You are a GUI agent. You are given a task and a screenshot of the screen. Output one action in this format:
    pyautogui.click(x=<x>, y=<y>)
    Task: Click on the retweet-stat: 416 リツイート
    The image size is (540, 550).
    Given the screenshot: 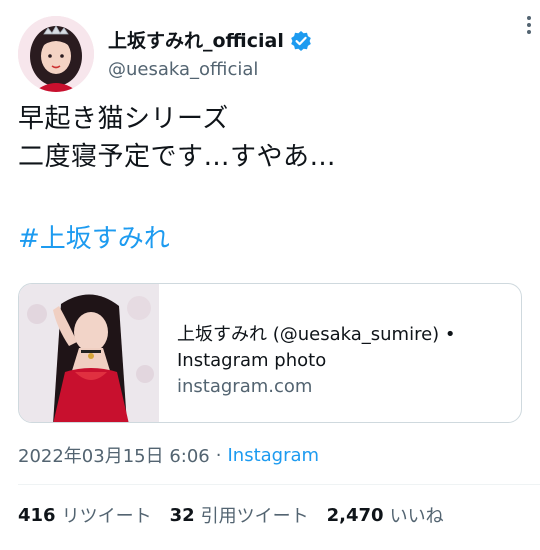 What is the action you would take?
    pyautogui.click(x=85, y=515)
    